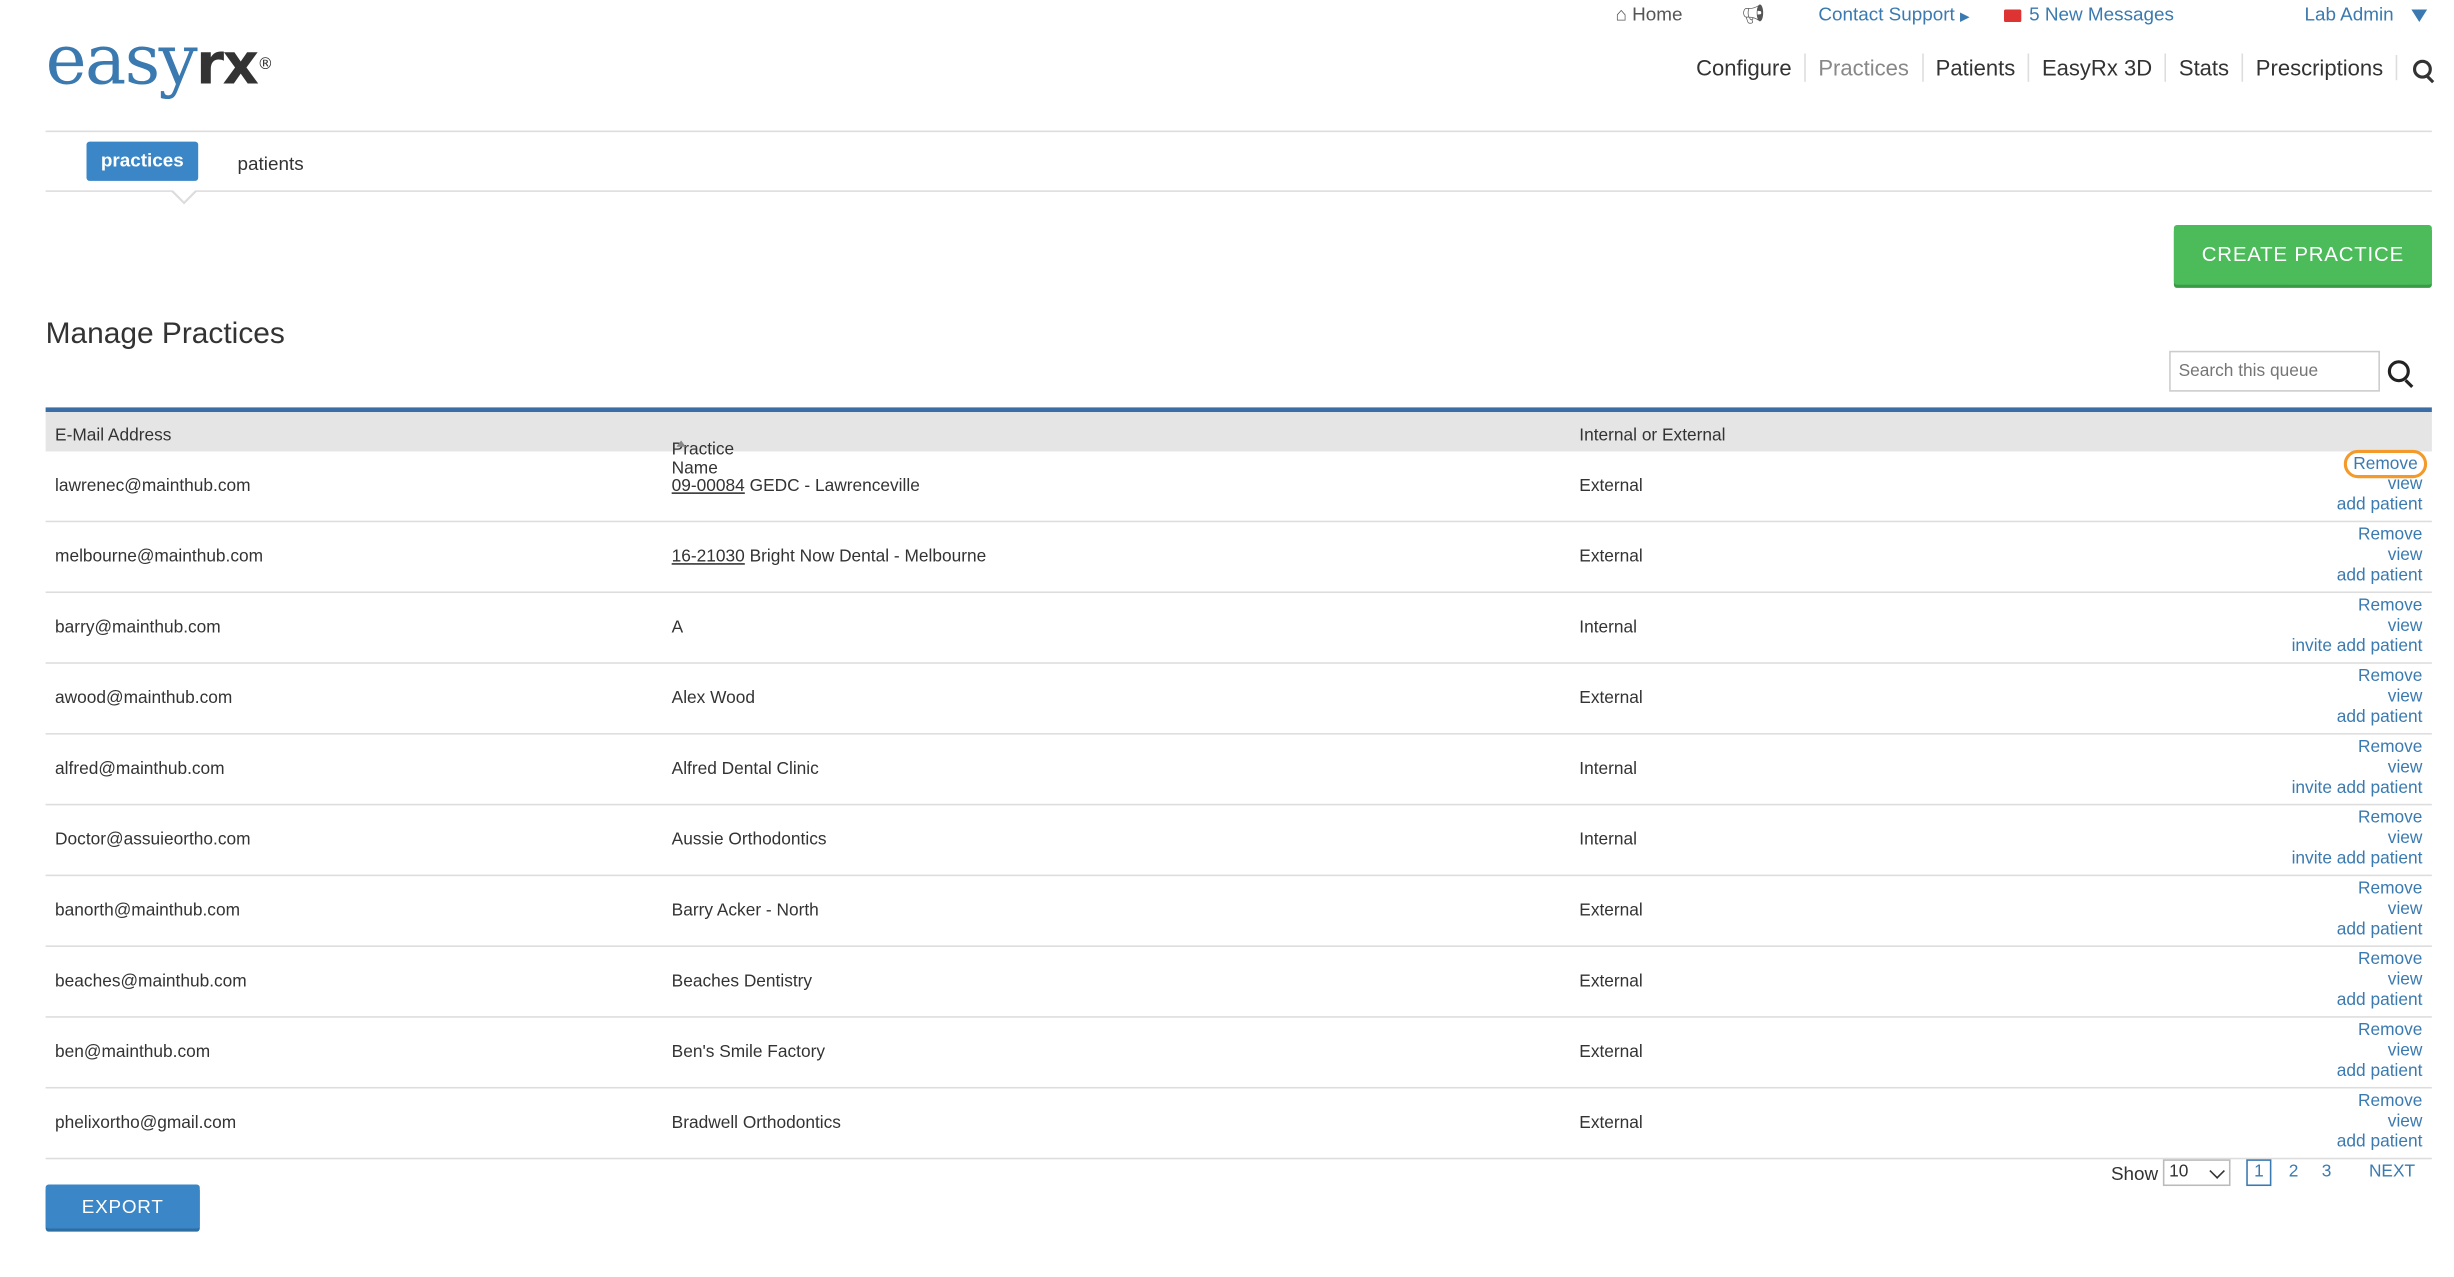 This screenshot has height=1277, width=2454. What do you see at coordinates (1974, 67) in the screenshot?
I see `nav-patients: Patients` at bounding box center [1974, 67].